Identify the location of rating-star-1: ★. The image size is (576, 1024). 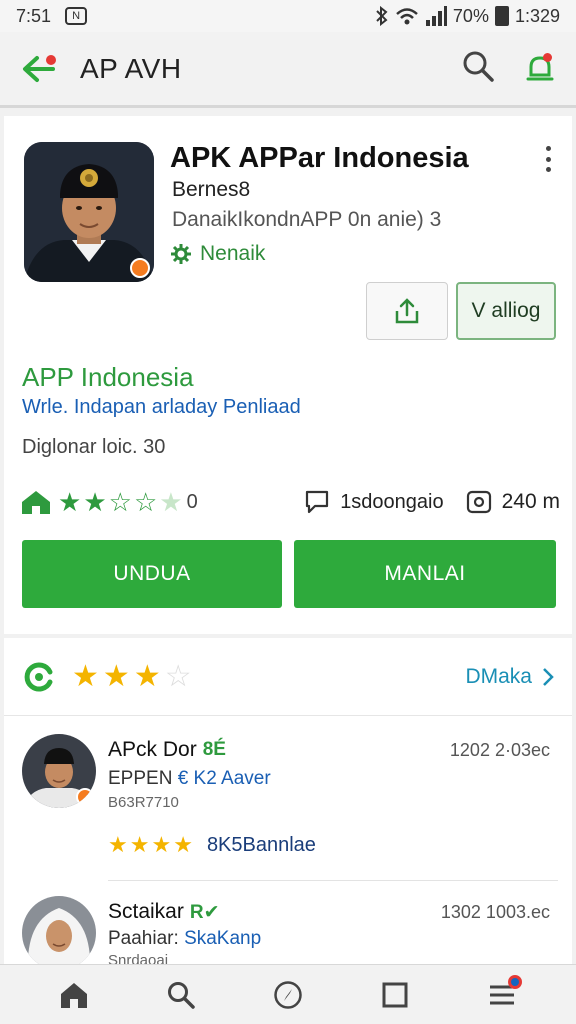
(70, 502).